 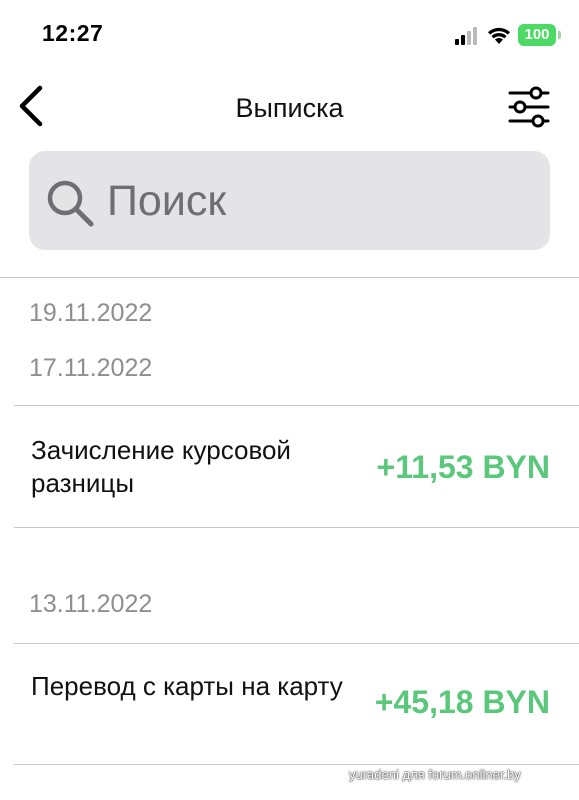 What do you see at coordinates (463, 467) in the screenshot?
I see `transaction-amount: +11,53 BYN` at bounding box center [463, 467].